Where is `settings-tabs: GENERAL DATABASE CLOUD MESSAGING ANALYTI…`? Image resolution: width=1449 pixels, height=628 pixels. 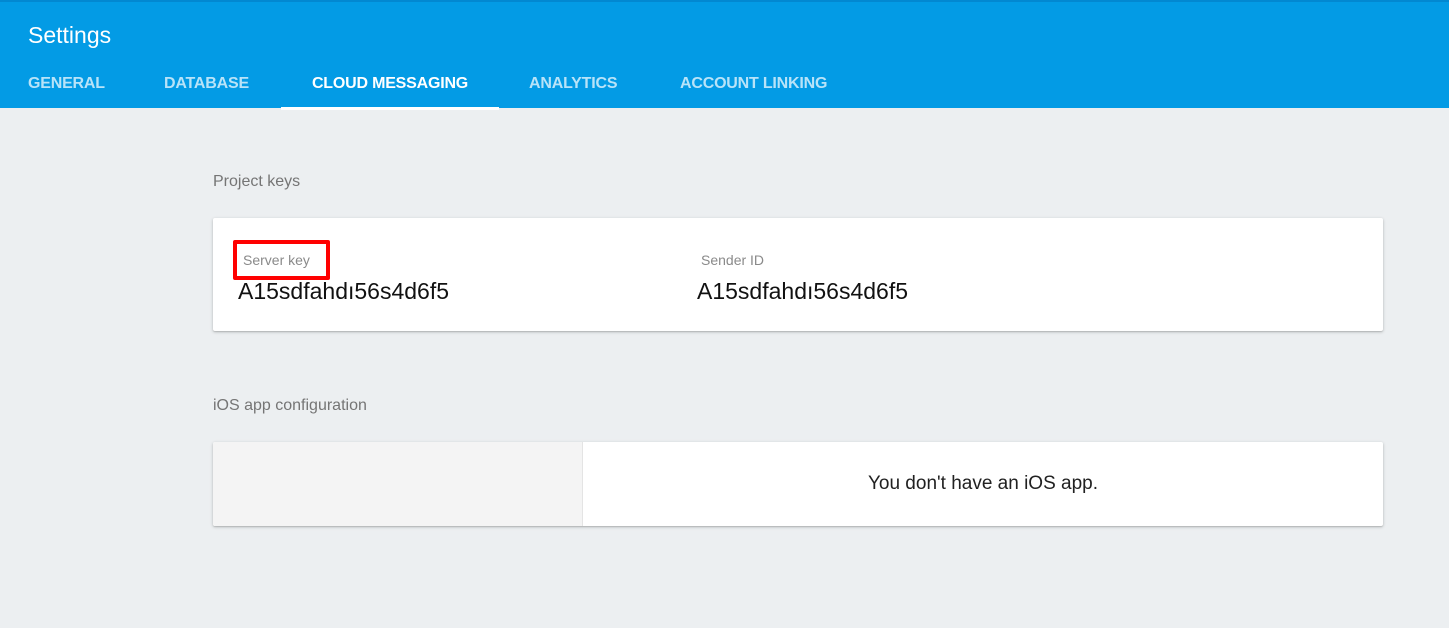 settings-tabs: GENERAL DATABASE CLOUD MESSAGING ANALYTI… is located at coordinates (724, 86).